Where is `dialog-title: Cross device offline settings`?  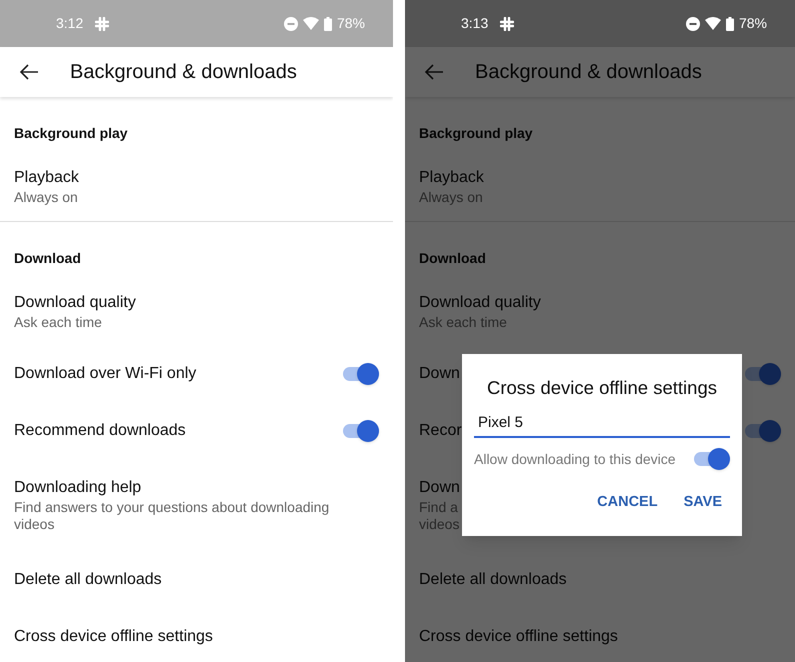 dialog-title: Cross device offline settings is located at coordinates (602, 388).